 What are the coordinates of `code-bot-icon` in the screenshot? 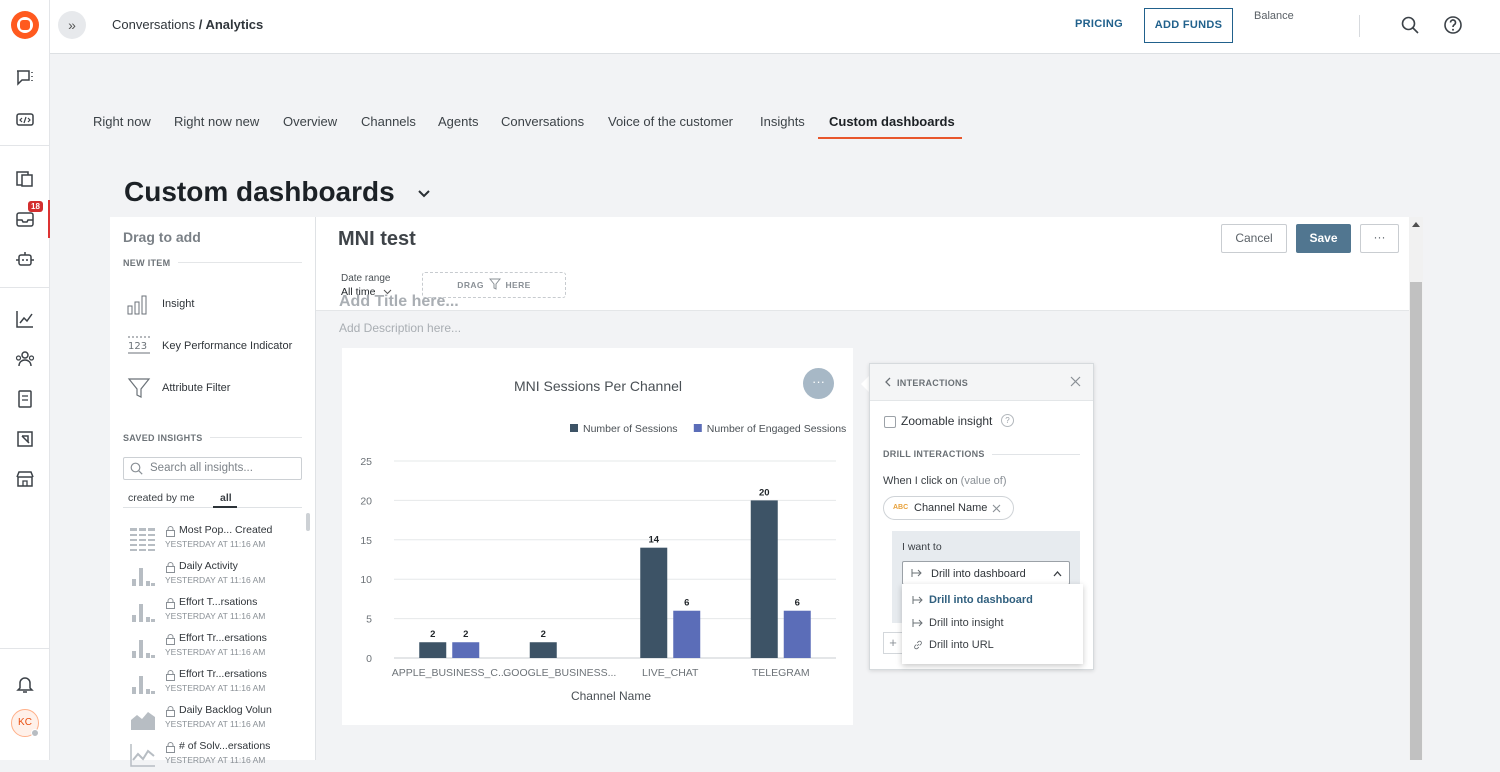 It's located at (25, 119).